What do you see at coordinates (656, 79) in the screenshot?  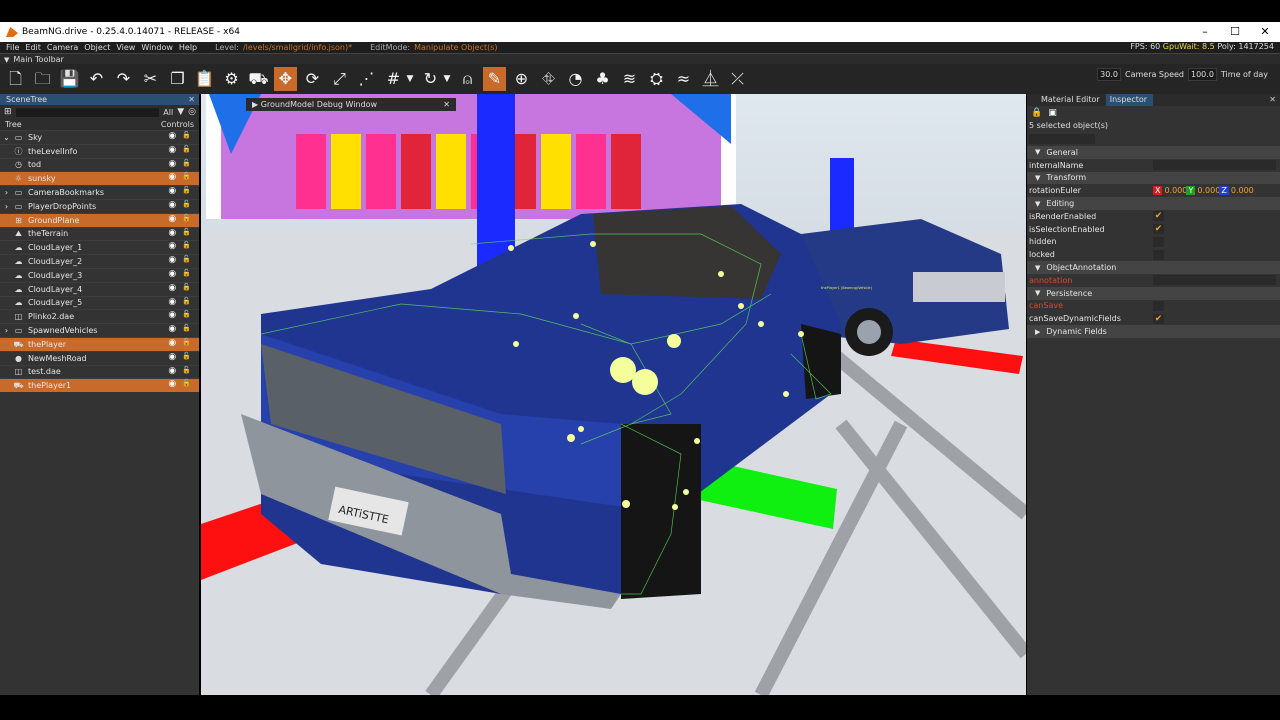 I see `decal-editor-icon: ⛭` at bounding box center [656, 79].